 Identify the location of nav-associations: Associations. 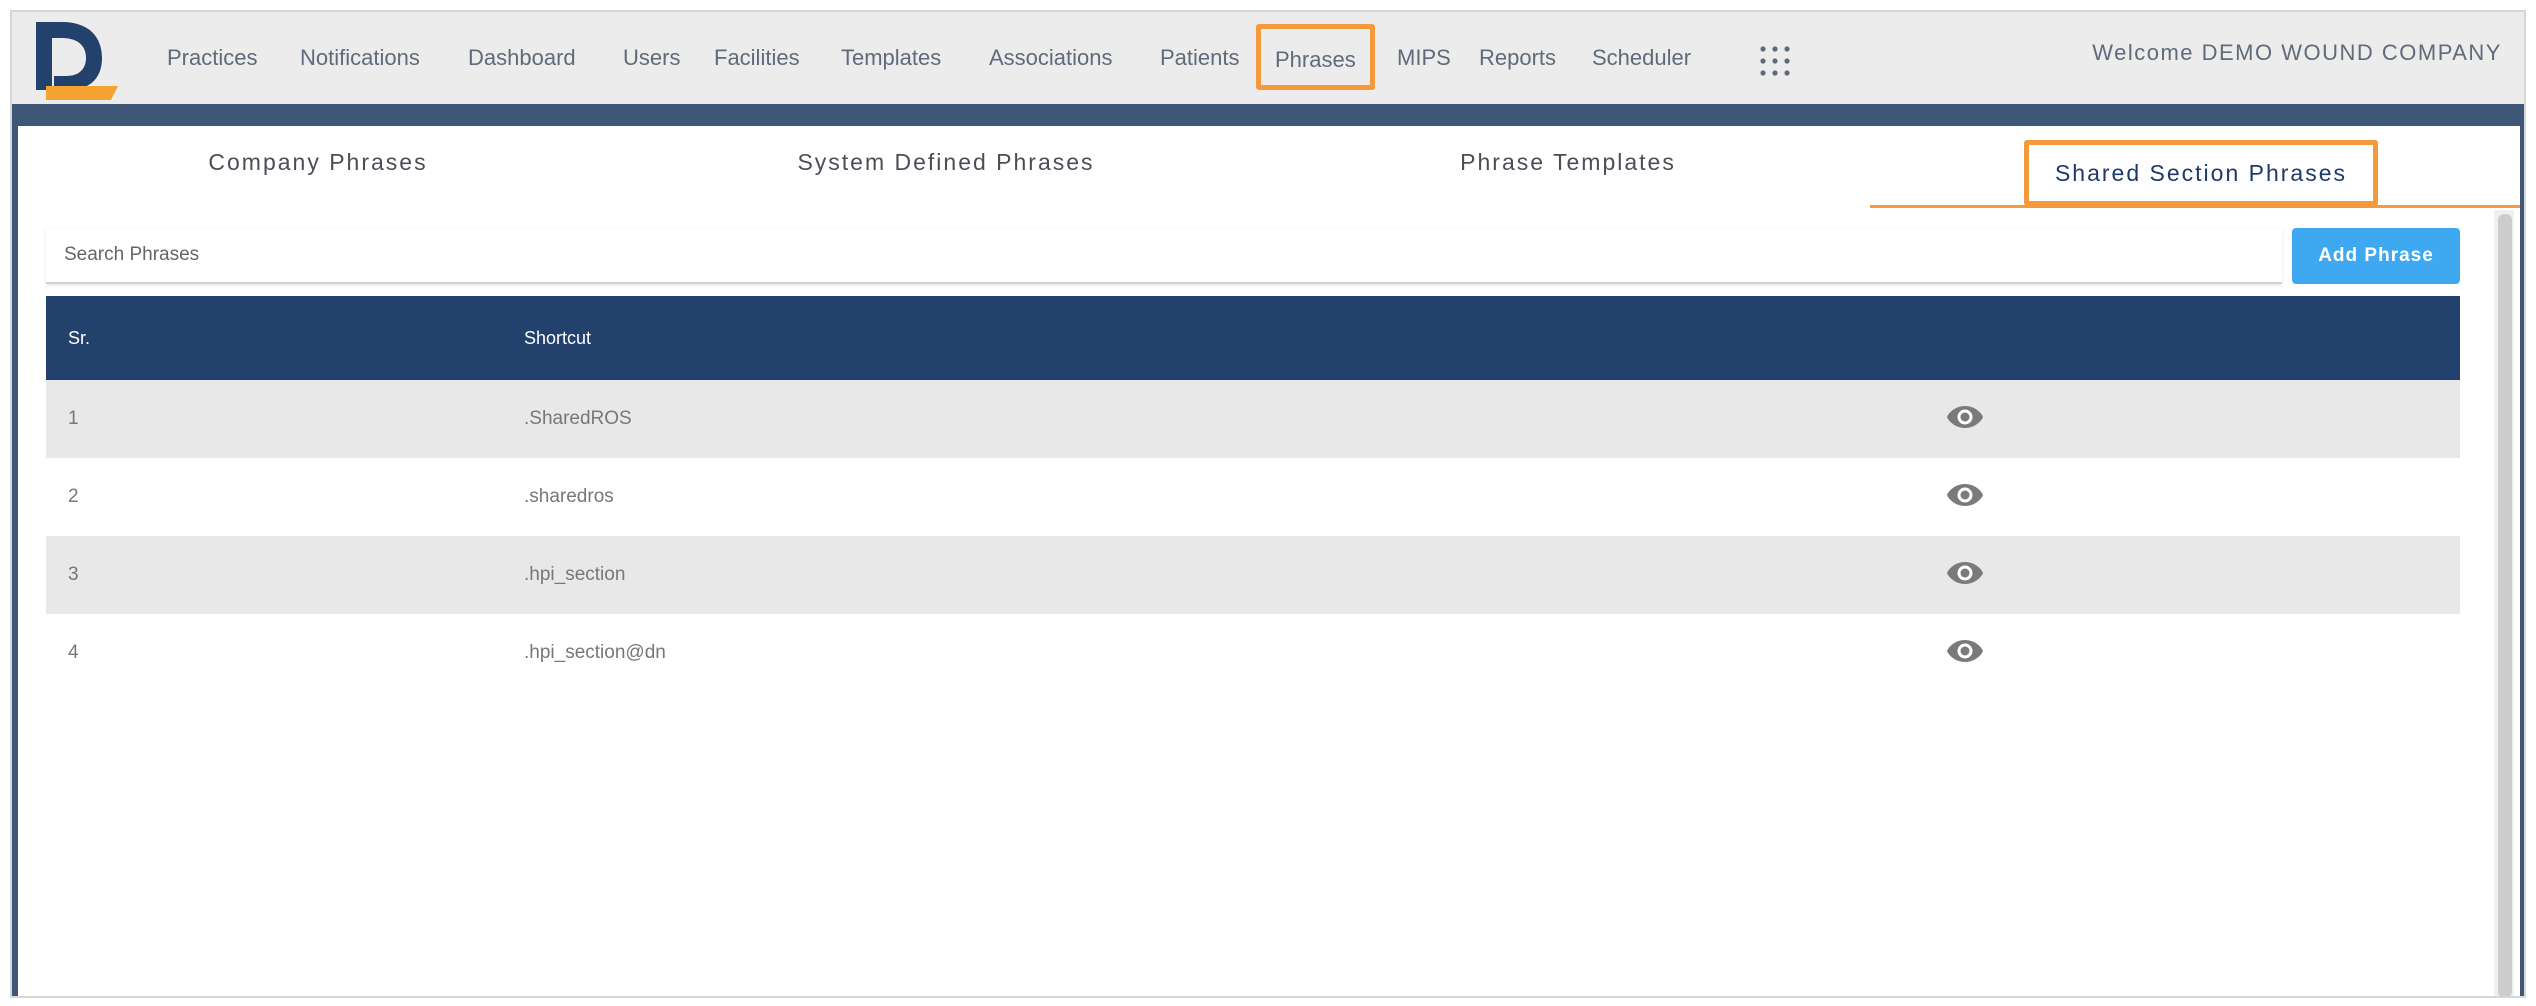
(1051, 58).